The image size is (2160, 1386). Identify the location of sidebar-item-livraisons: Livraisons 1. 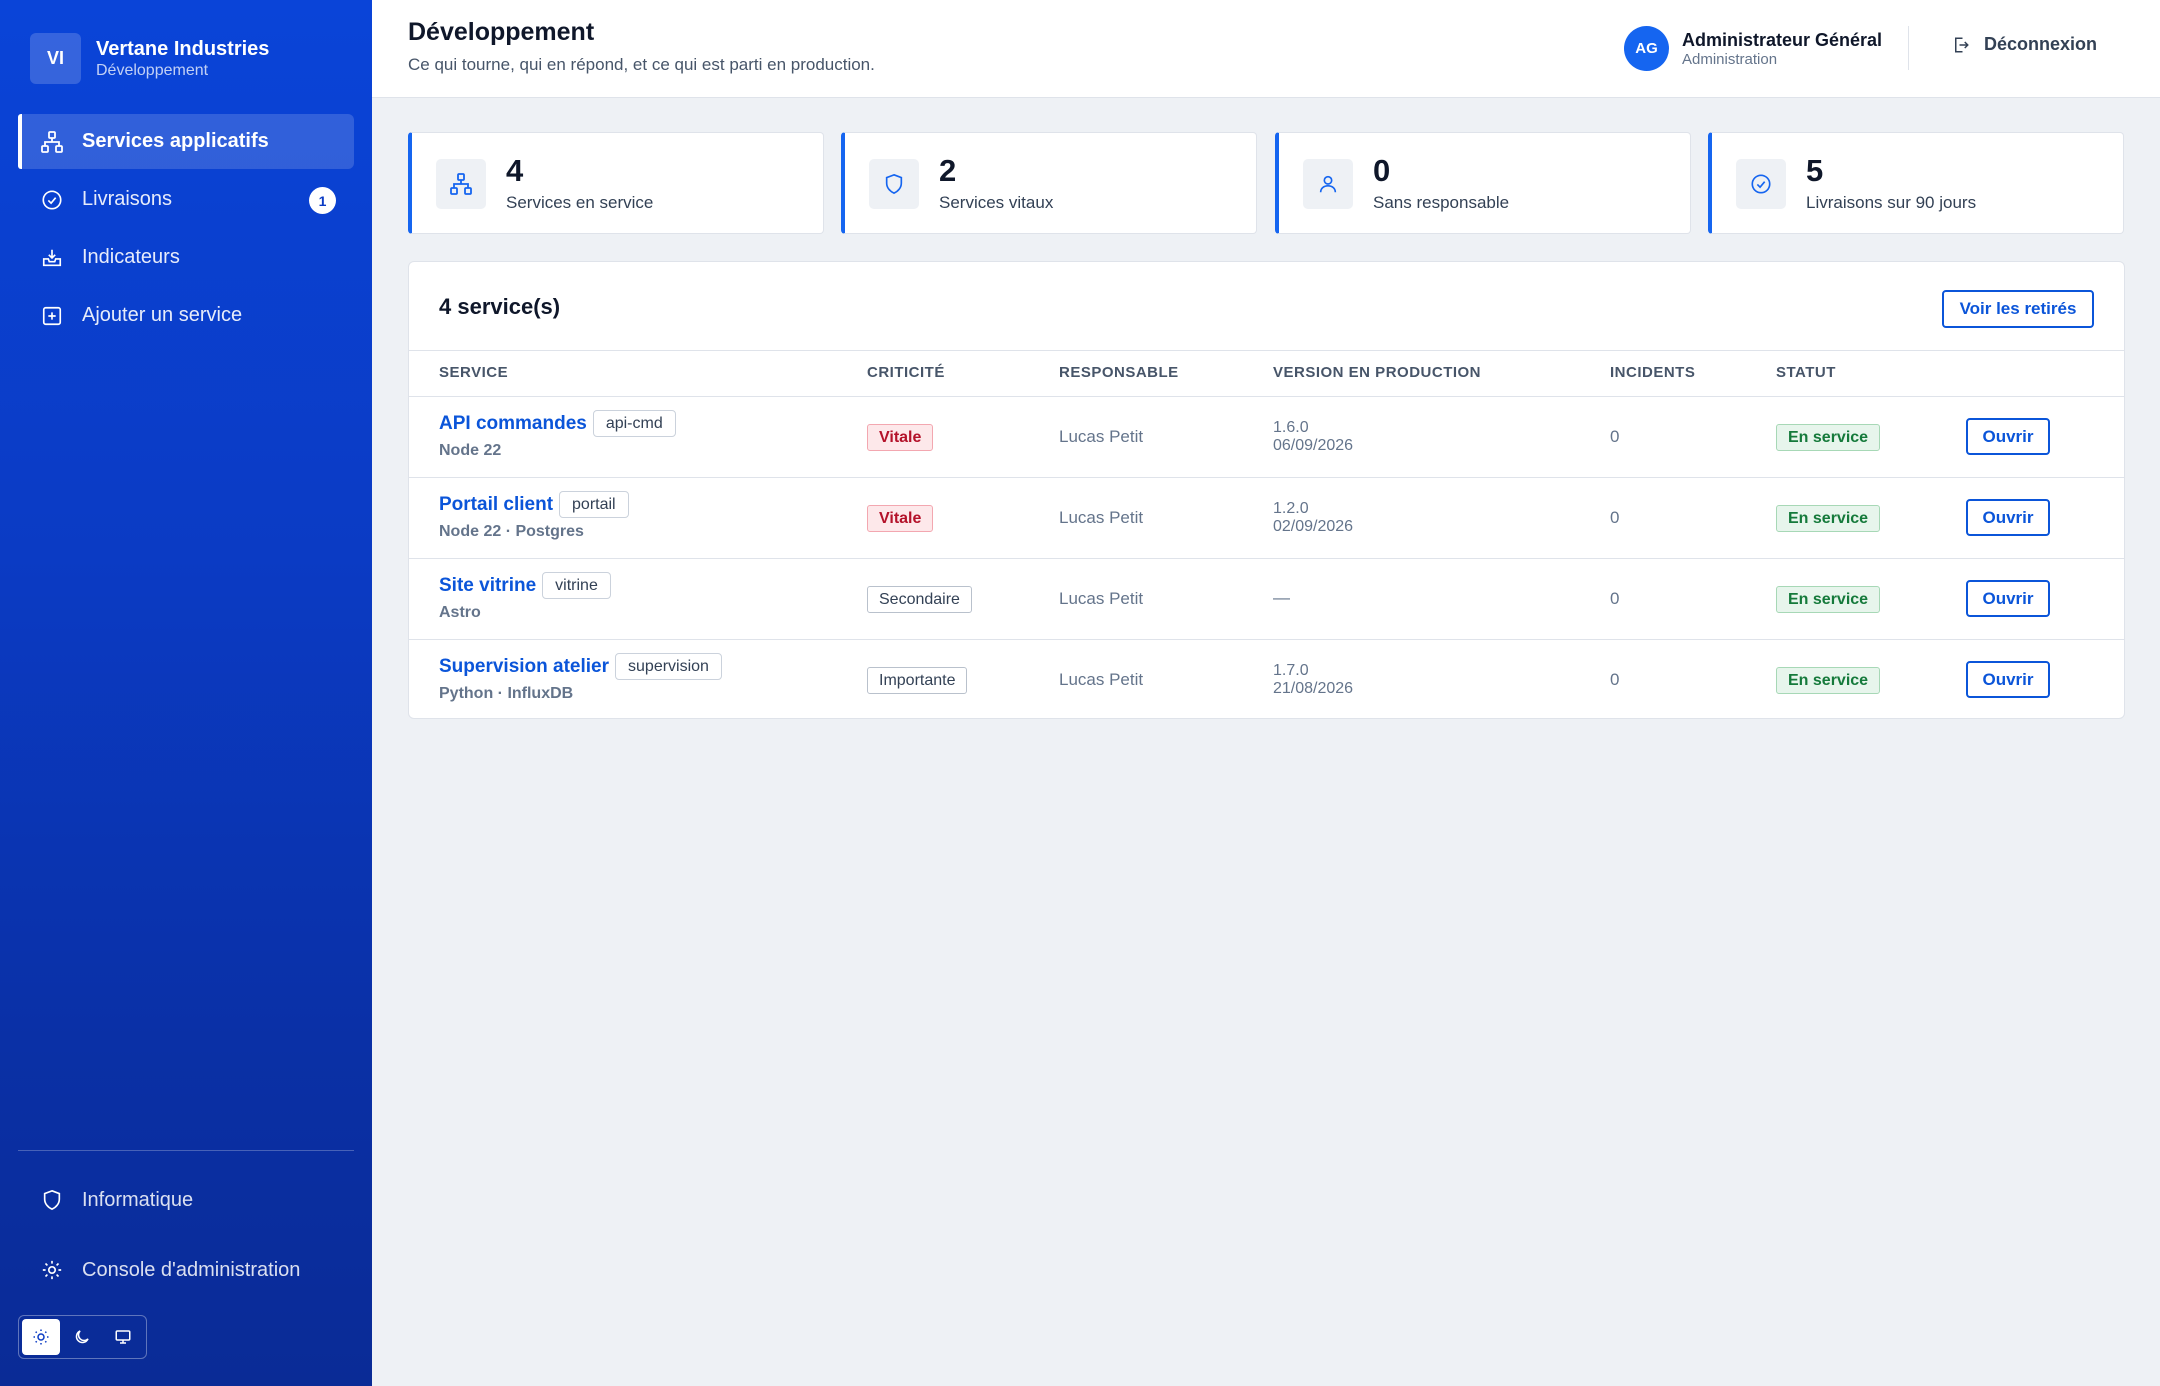
(186, 199).